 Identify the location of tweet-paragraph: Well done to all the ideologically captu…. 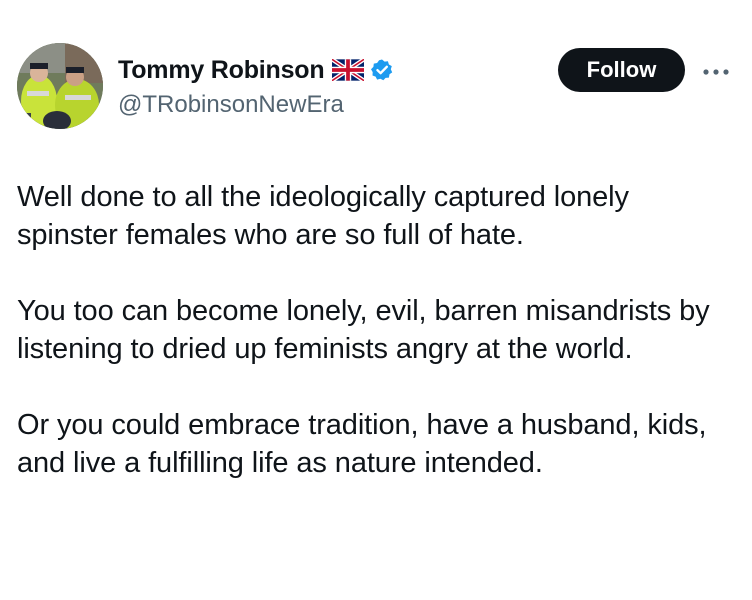
(323, 216).